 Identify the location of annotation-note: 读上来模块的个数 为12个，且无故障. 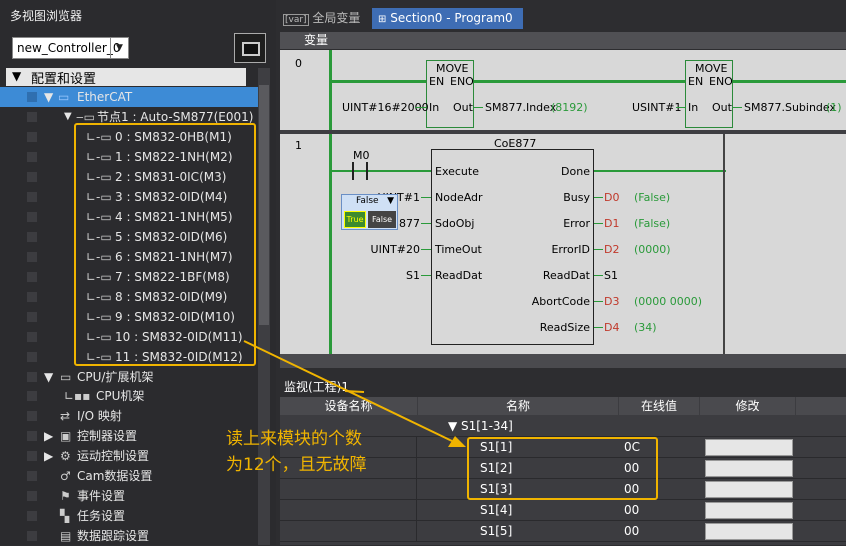
(326, 452).